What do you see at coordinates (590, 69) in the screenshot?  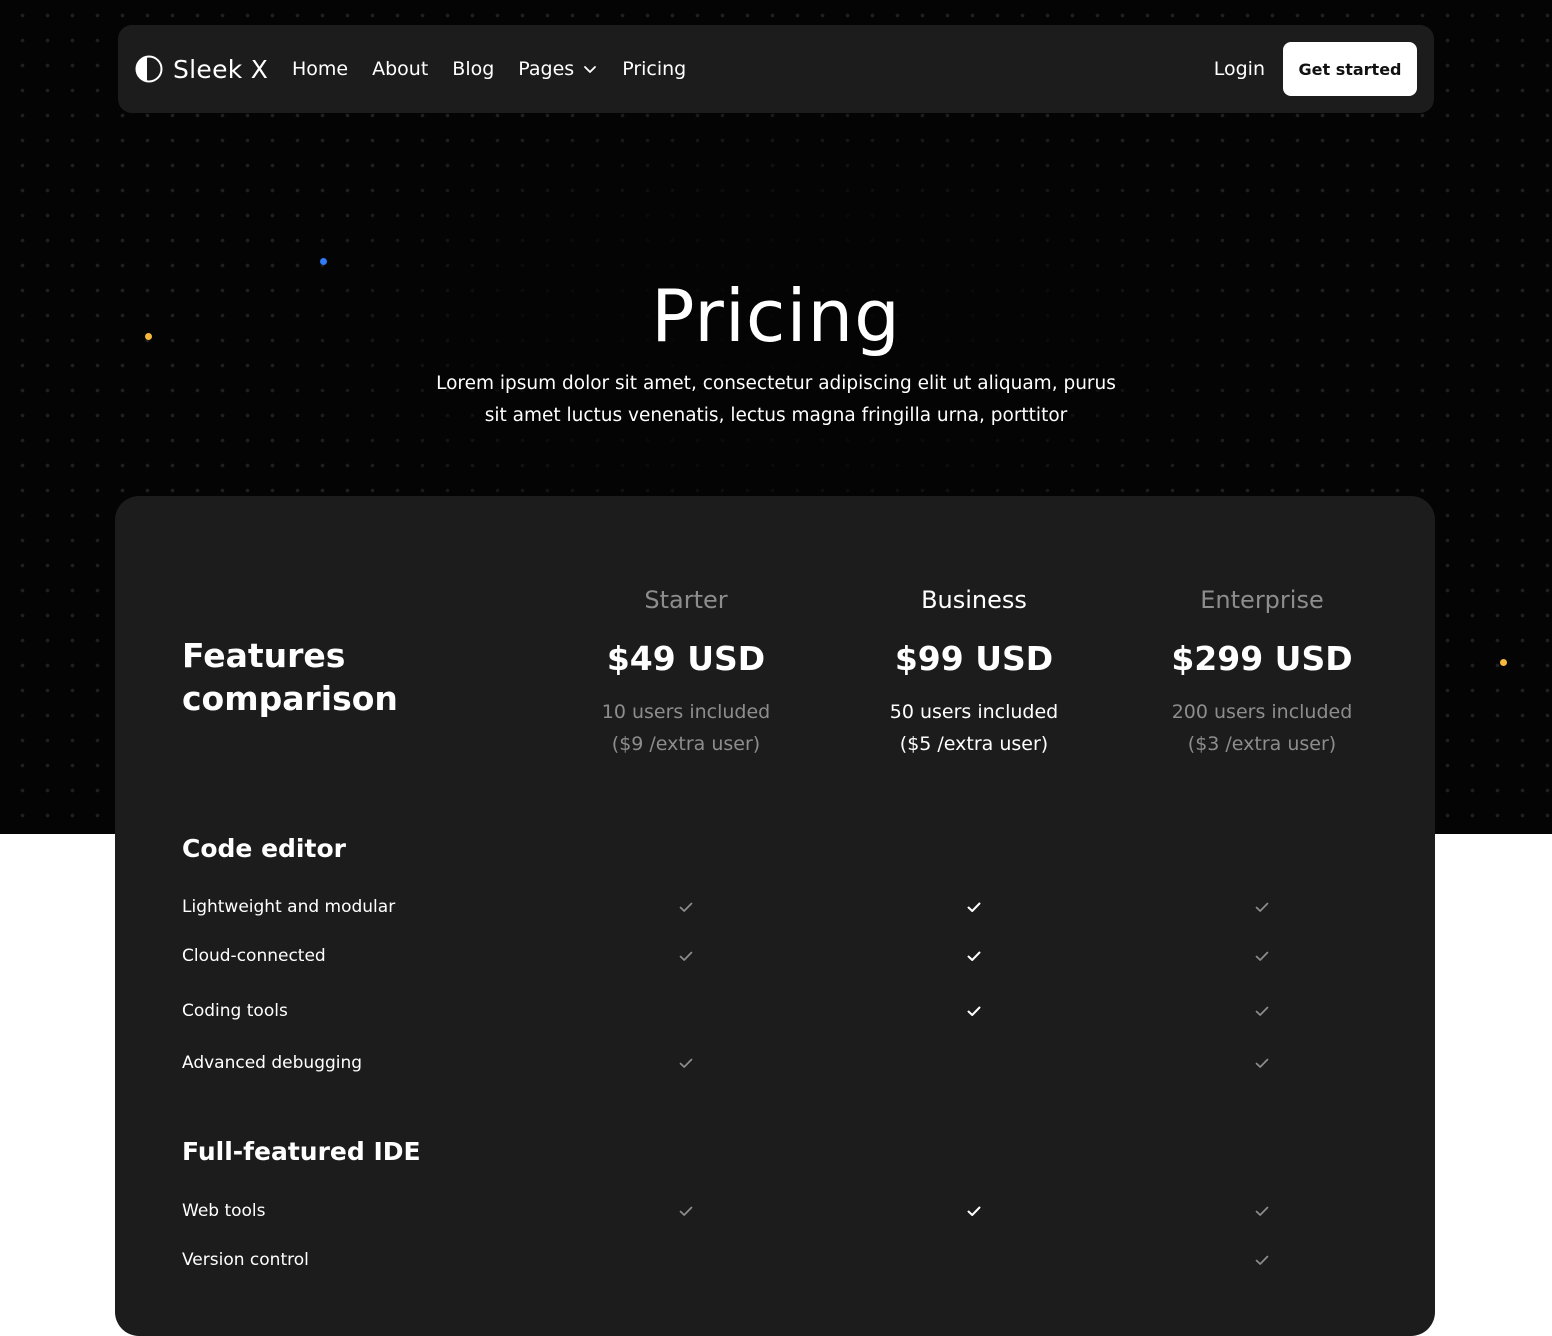 I see `chevron-down-icon` at bounding box center [590, 69].